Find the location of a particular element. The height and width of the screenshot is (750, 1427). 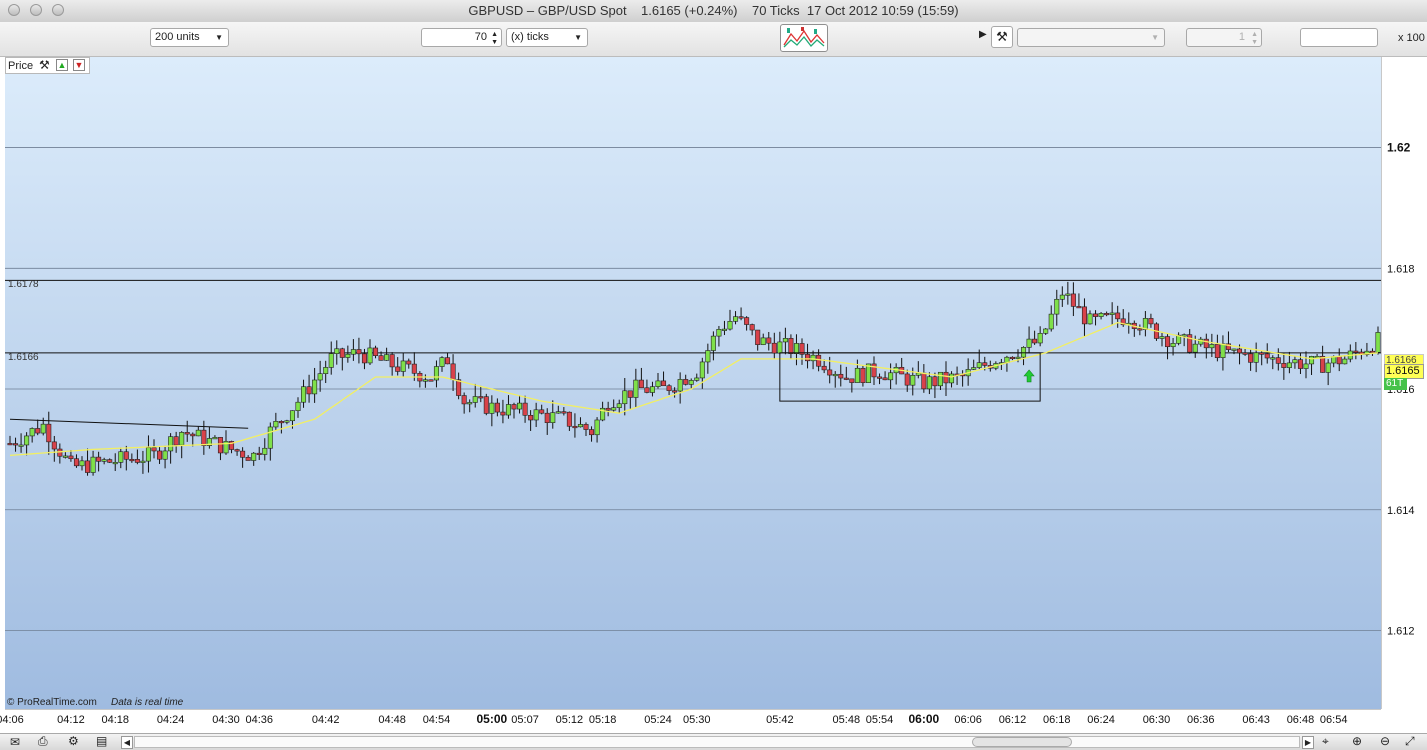

time-tick-label: 06:30 is located at coordinates (1157, 720).